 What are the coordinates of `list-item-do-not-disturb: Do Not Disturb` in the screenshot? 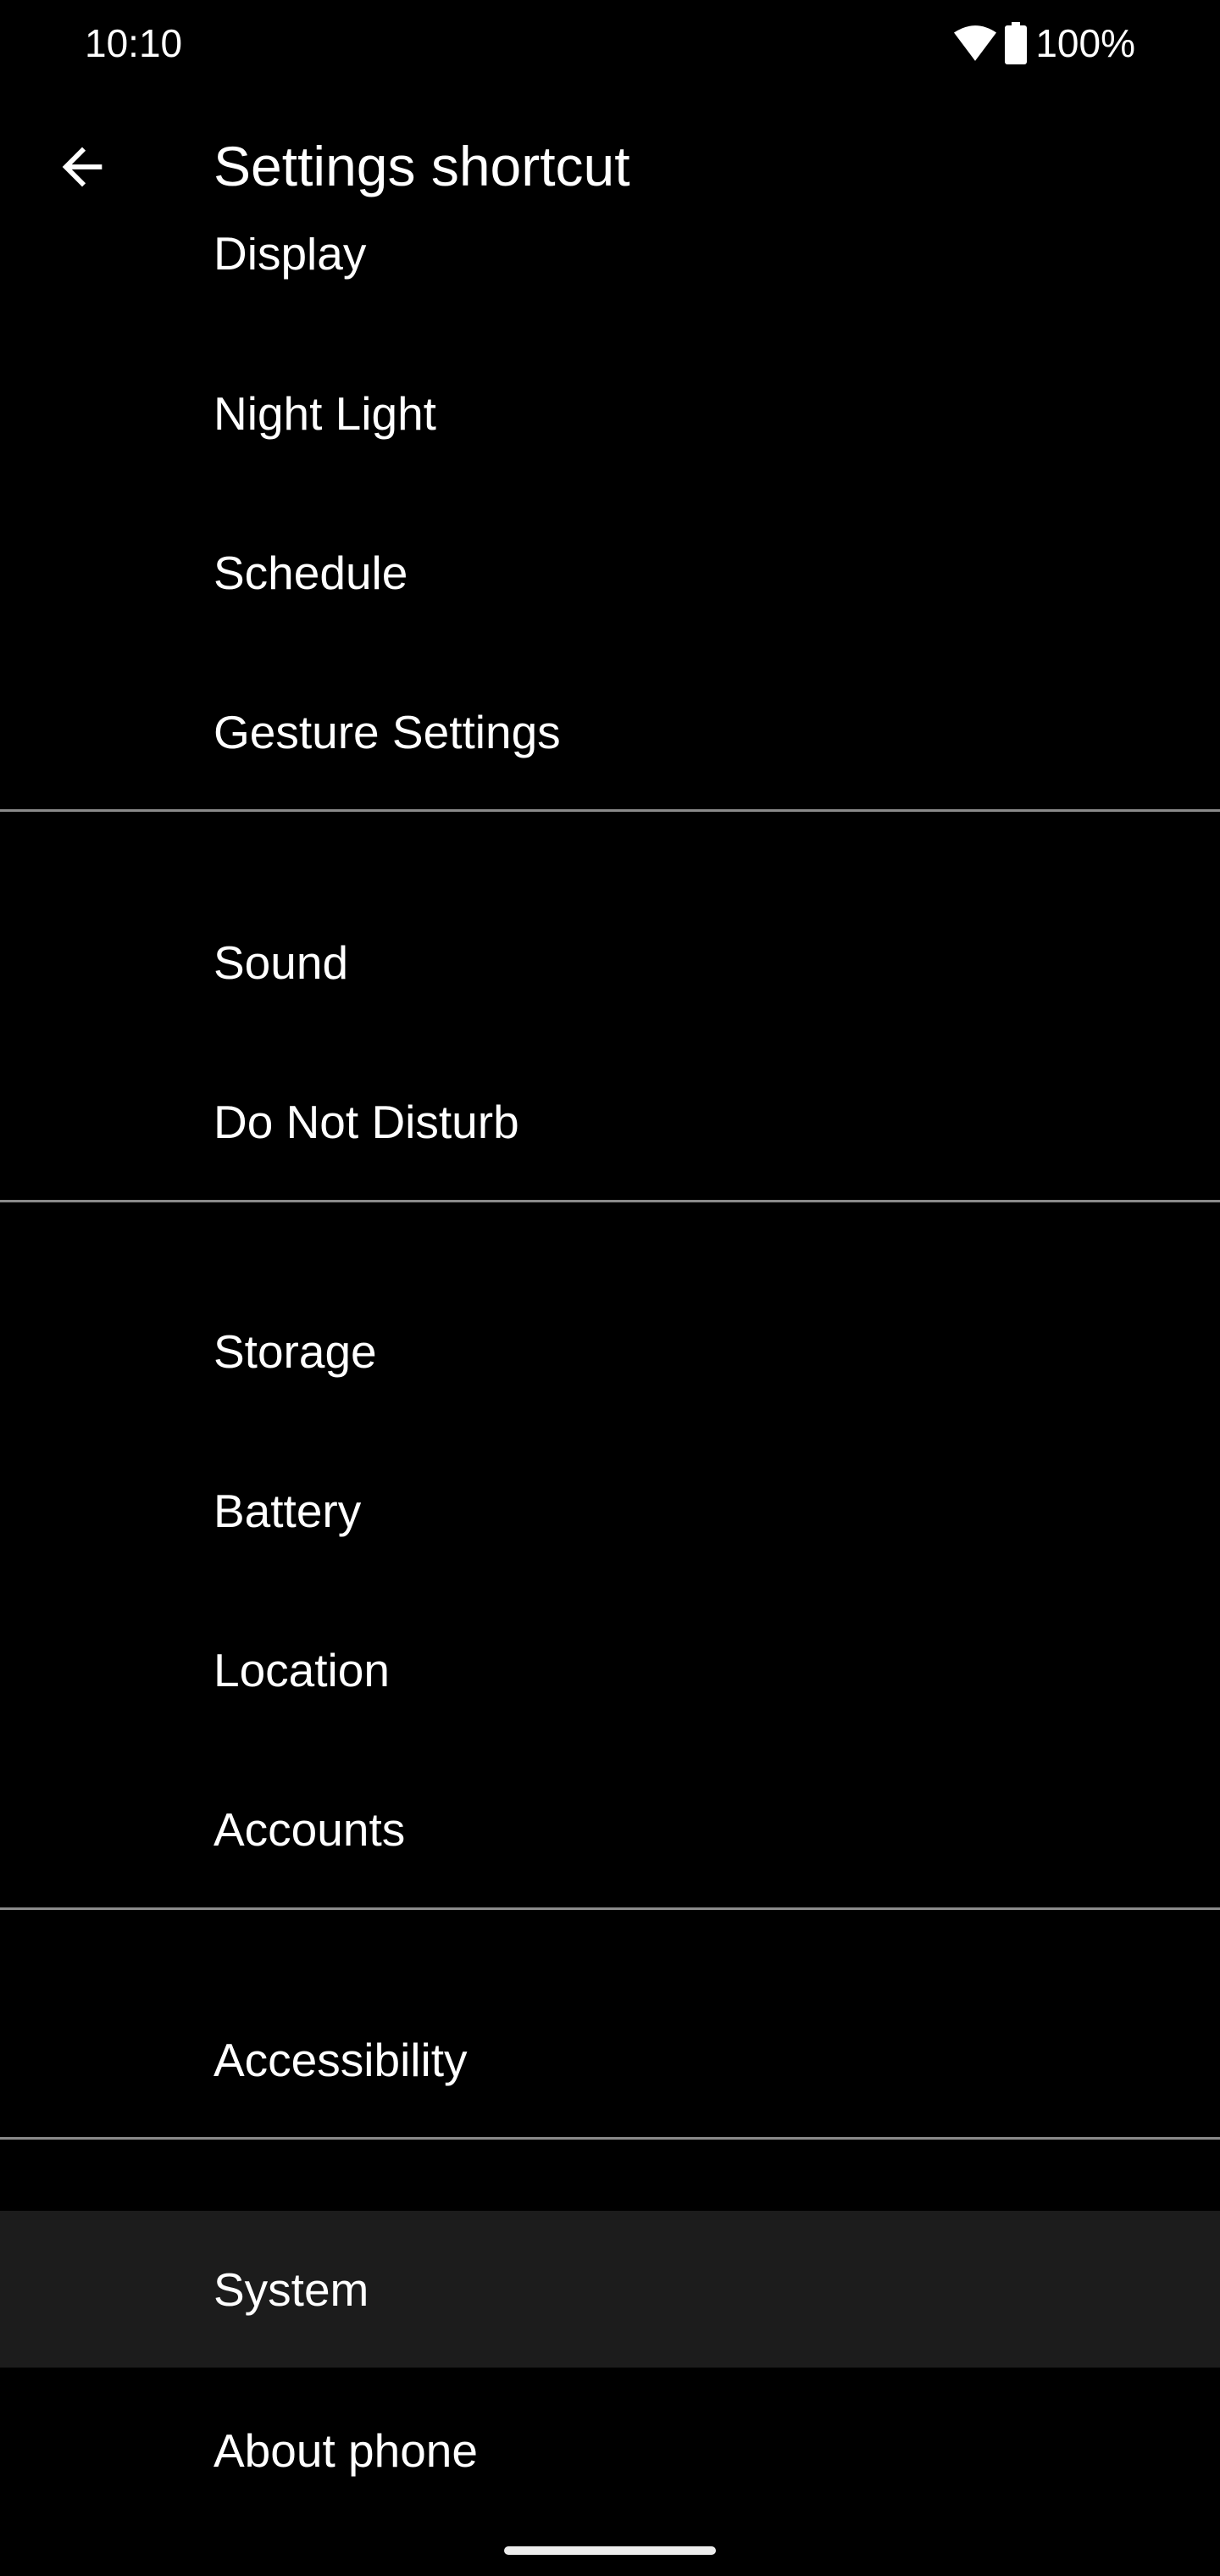 It's located at (610, 1122).